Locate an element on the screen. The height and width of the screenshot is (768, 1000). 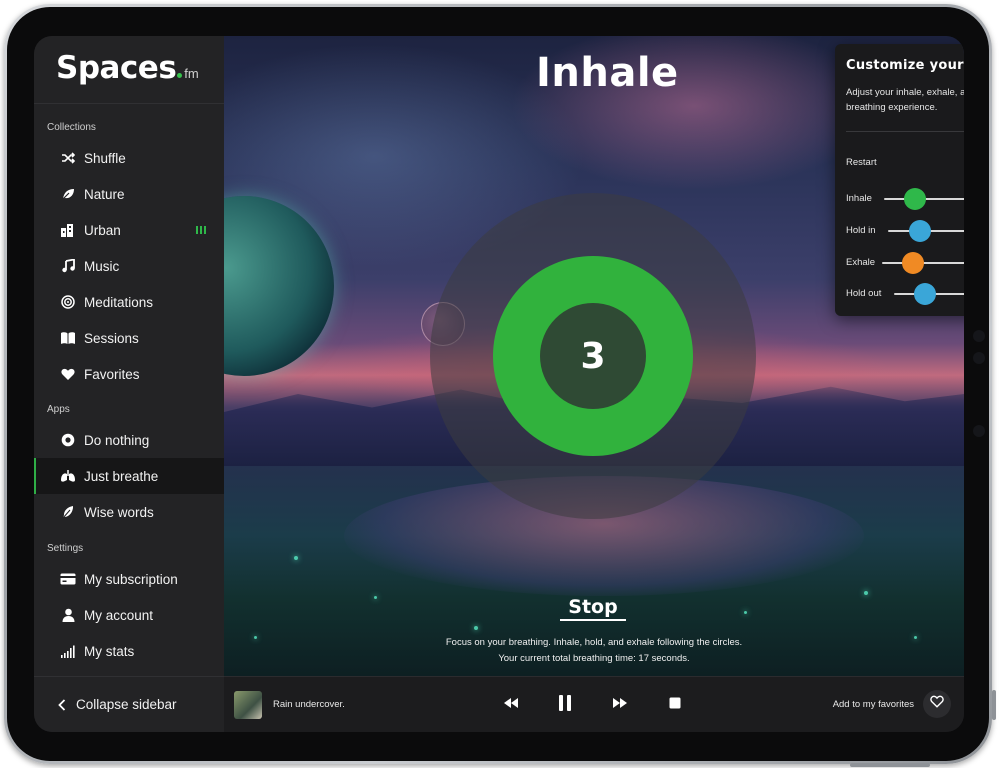
city-icon is located at coordinates (68, 230).